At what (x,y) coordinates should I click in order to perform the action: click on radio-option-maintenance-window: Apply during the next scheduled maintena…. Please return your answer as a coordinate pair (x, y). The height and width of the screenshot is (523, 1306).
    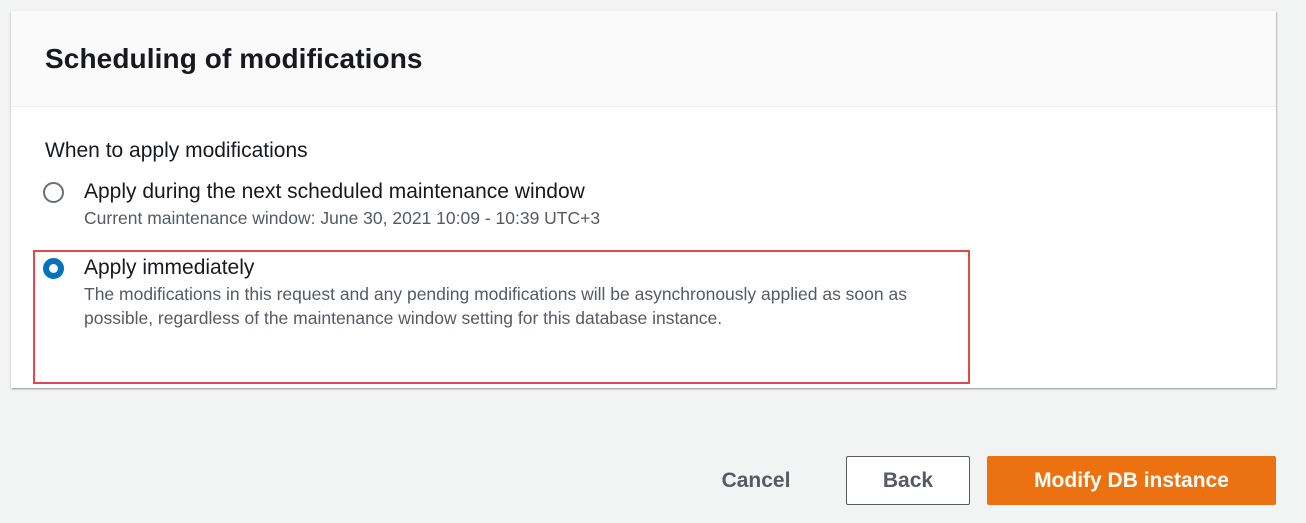
    Looking at the image, I should click on (321, 204).